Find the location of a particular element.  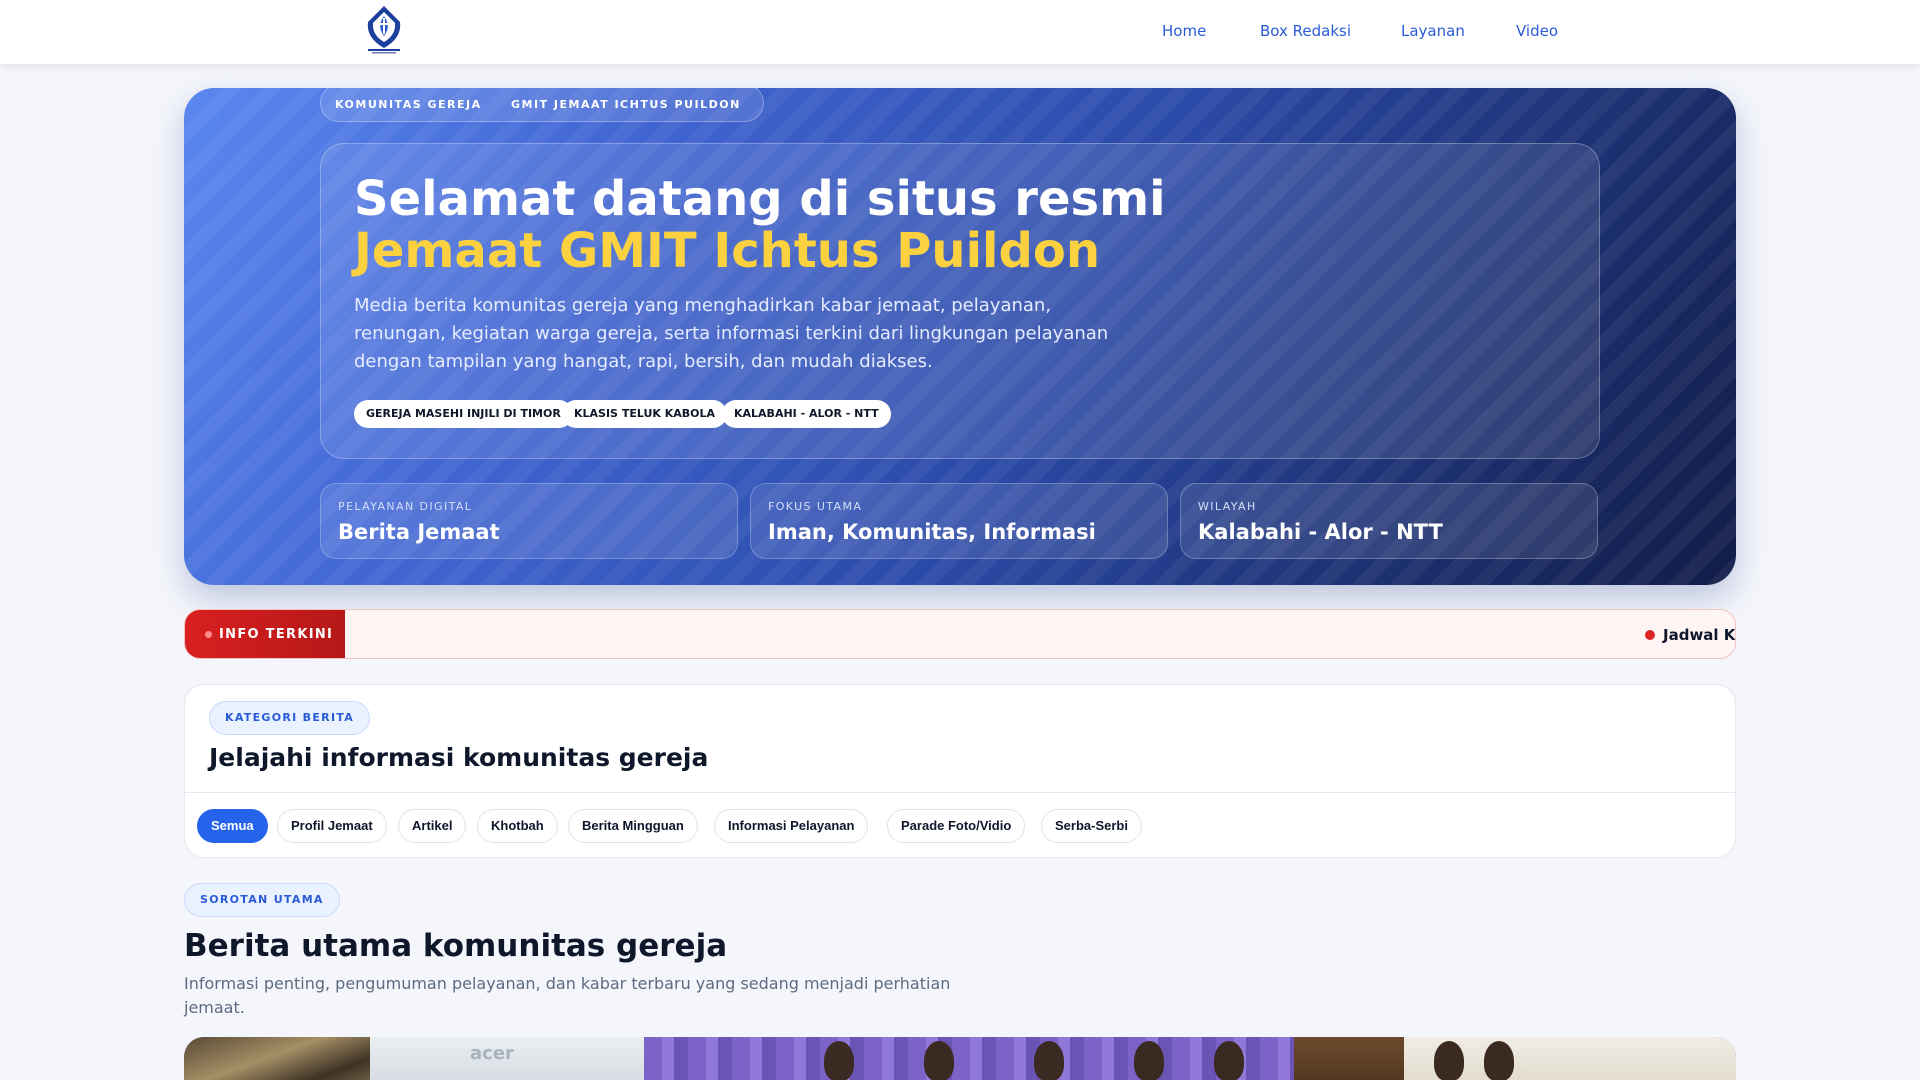

hero-pill-gmit: GEREJA MASEHI INJILI DI TIMOR is located at coordinates (463, 414).